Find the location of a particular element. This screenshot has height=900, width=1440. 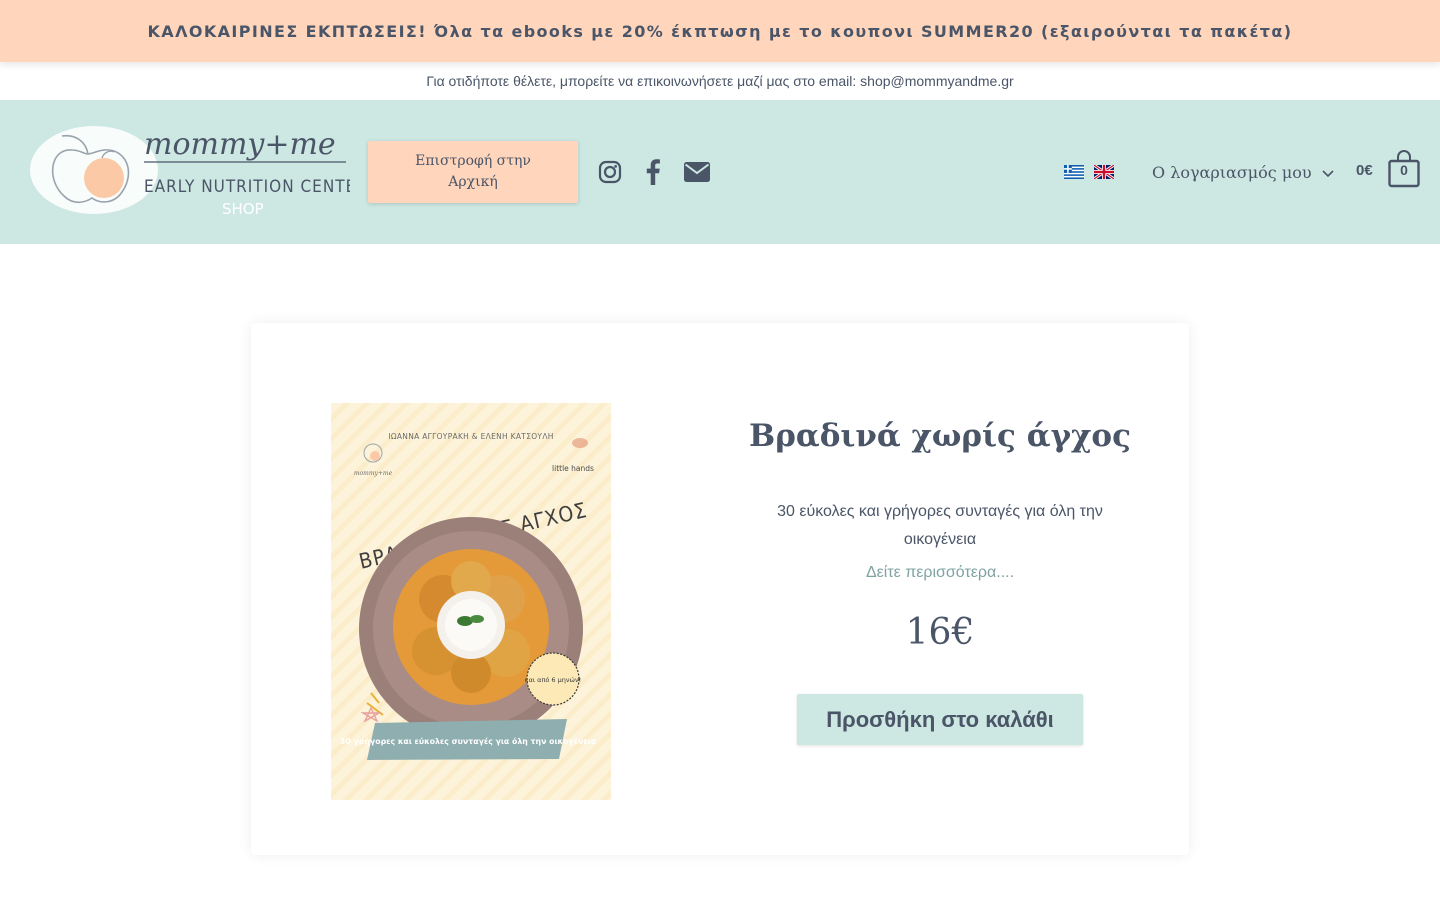

chevron-down-icon is located at coordinates (1328, 172).